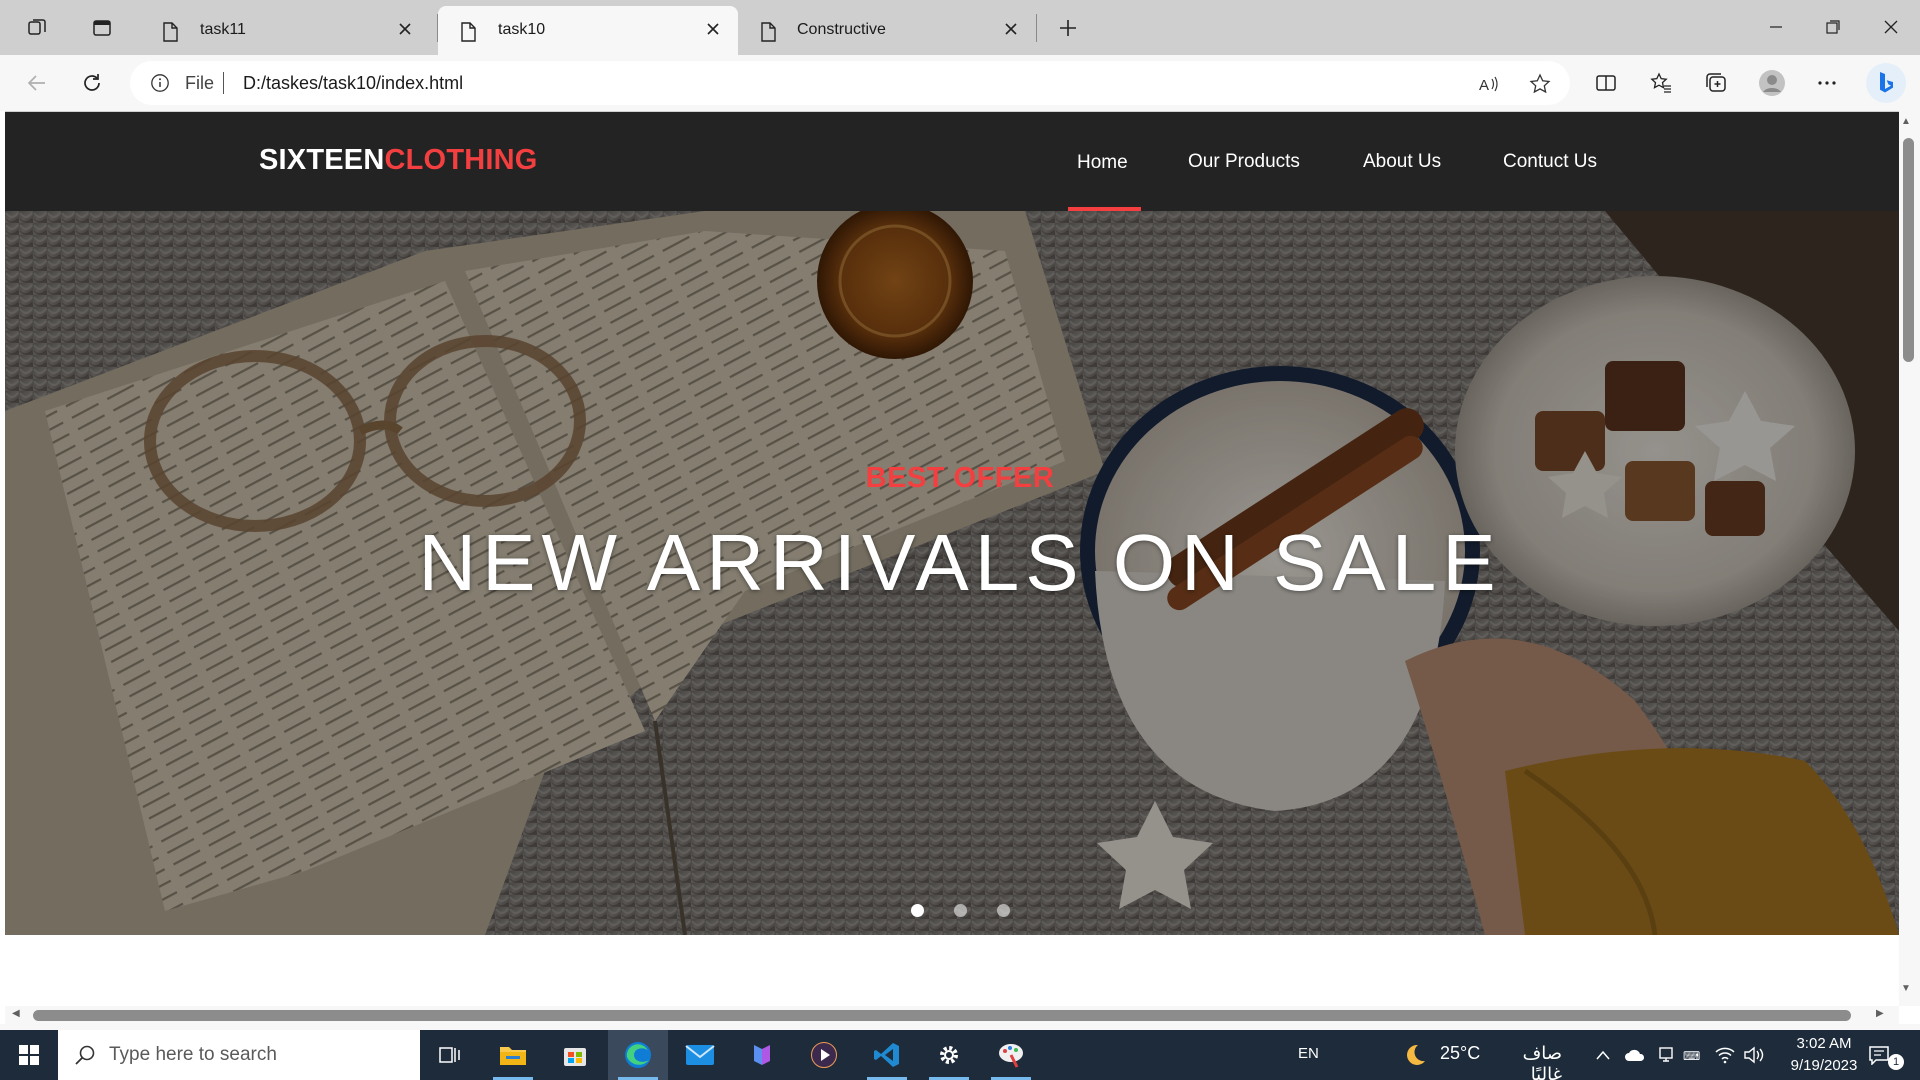 Image resolution: width=1920 pixels, height=1080 pixels. Describe the element at coordinates (223, 29) in the screenshot. I see `tab-title: task11` at that location.